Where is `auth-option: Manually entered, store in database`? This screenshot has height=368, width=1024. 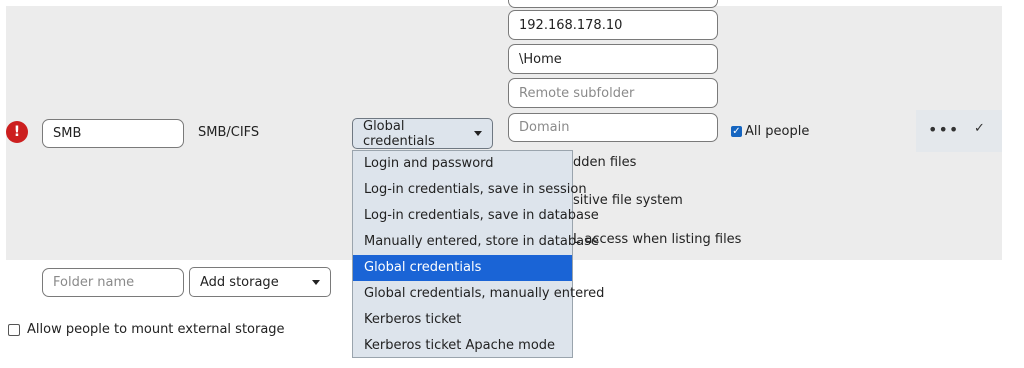
auth-option: Manually entered, store in database is located at coordinates (476, 242).